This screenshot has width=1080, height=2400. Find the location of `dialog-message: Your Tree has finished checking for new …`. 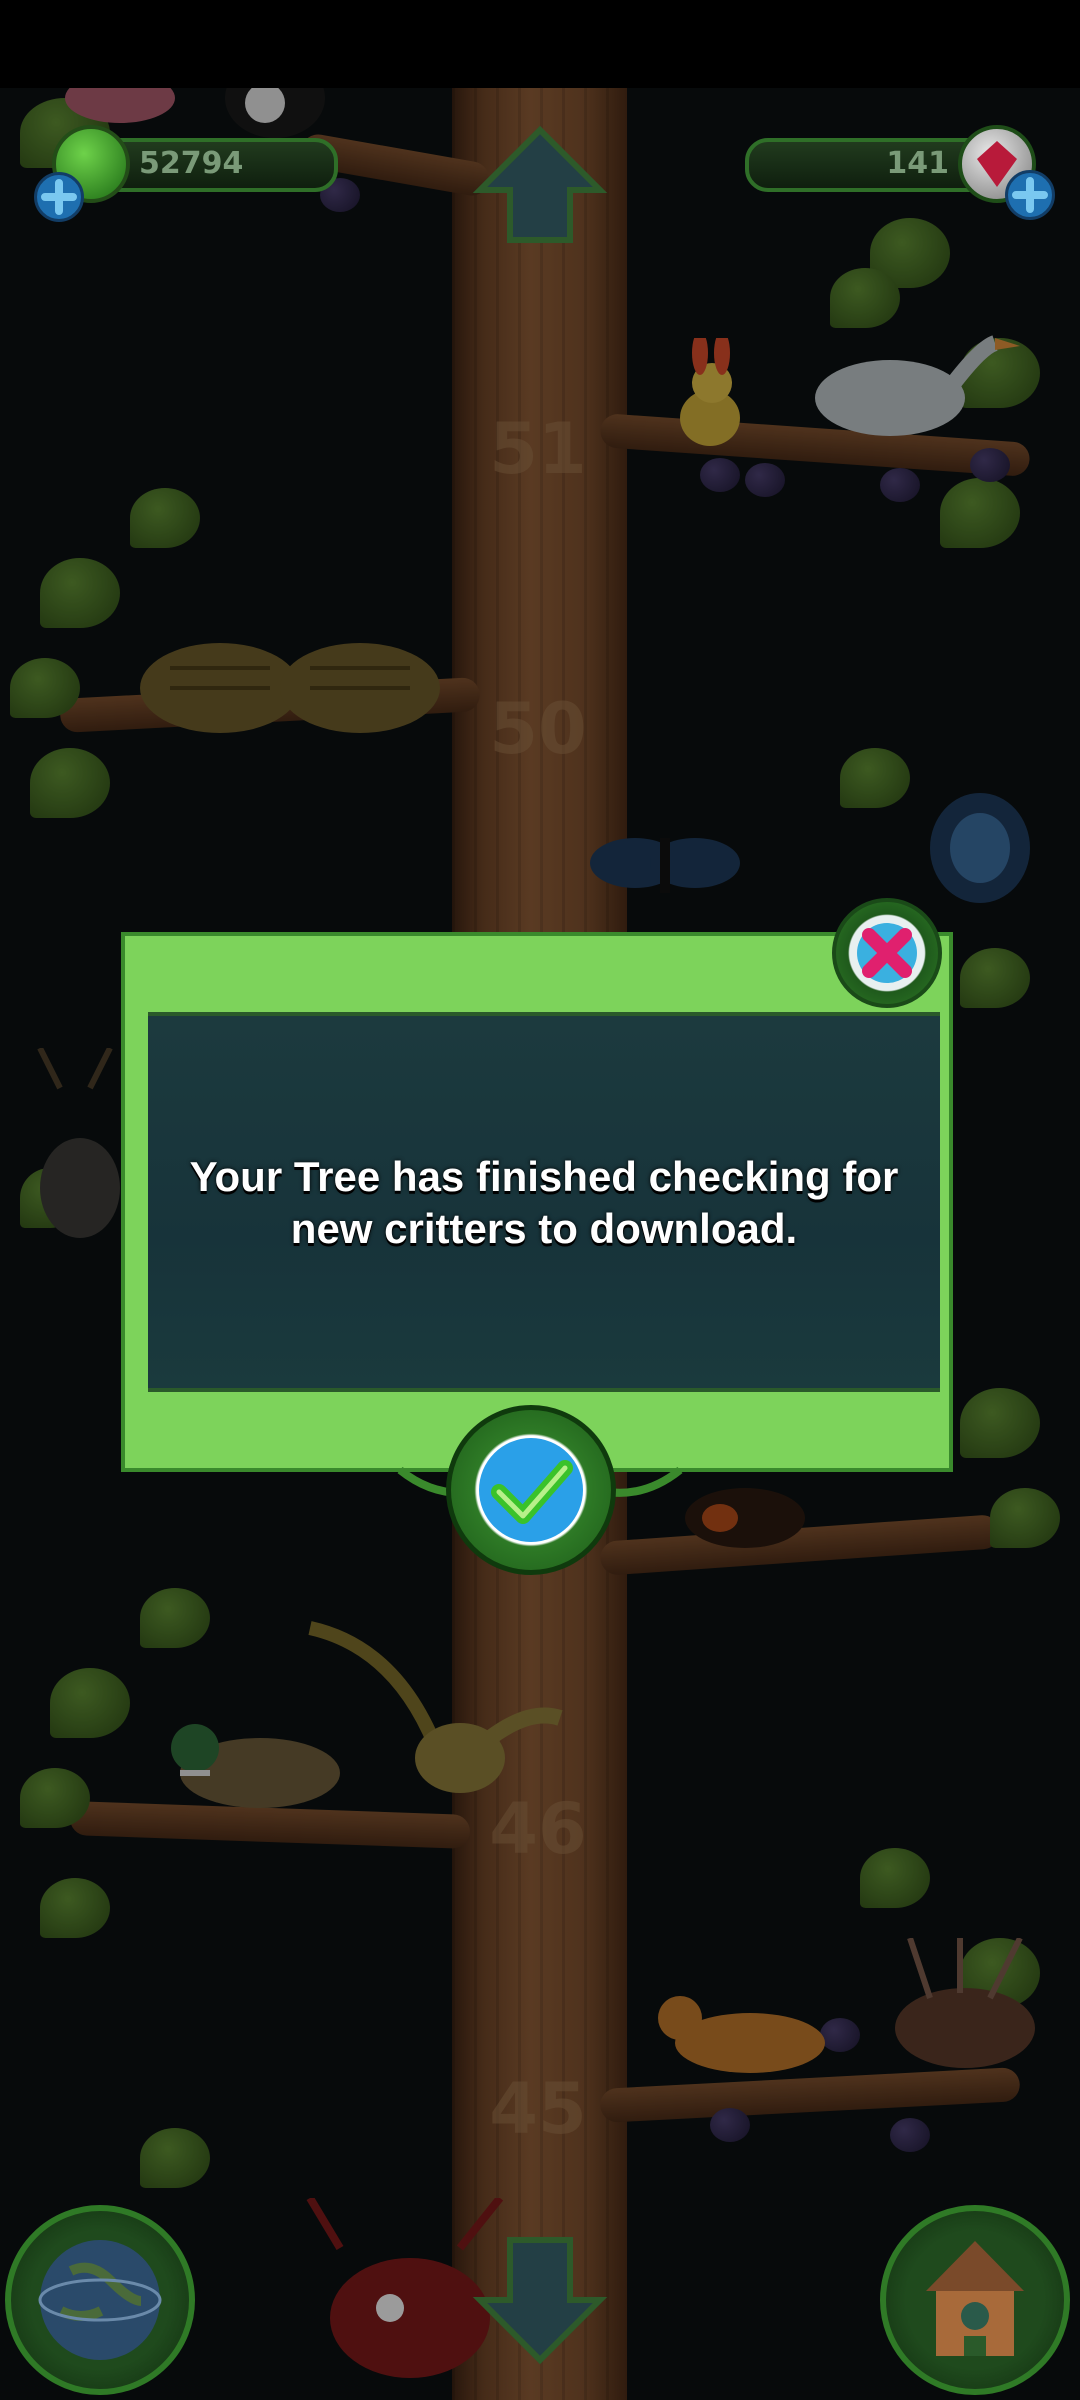

dialog-message: Your Tree has finished checking for new … is located at coordinates (544, 1202).